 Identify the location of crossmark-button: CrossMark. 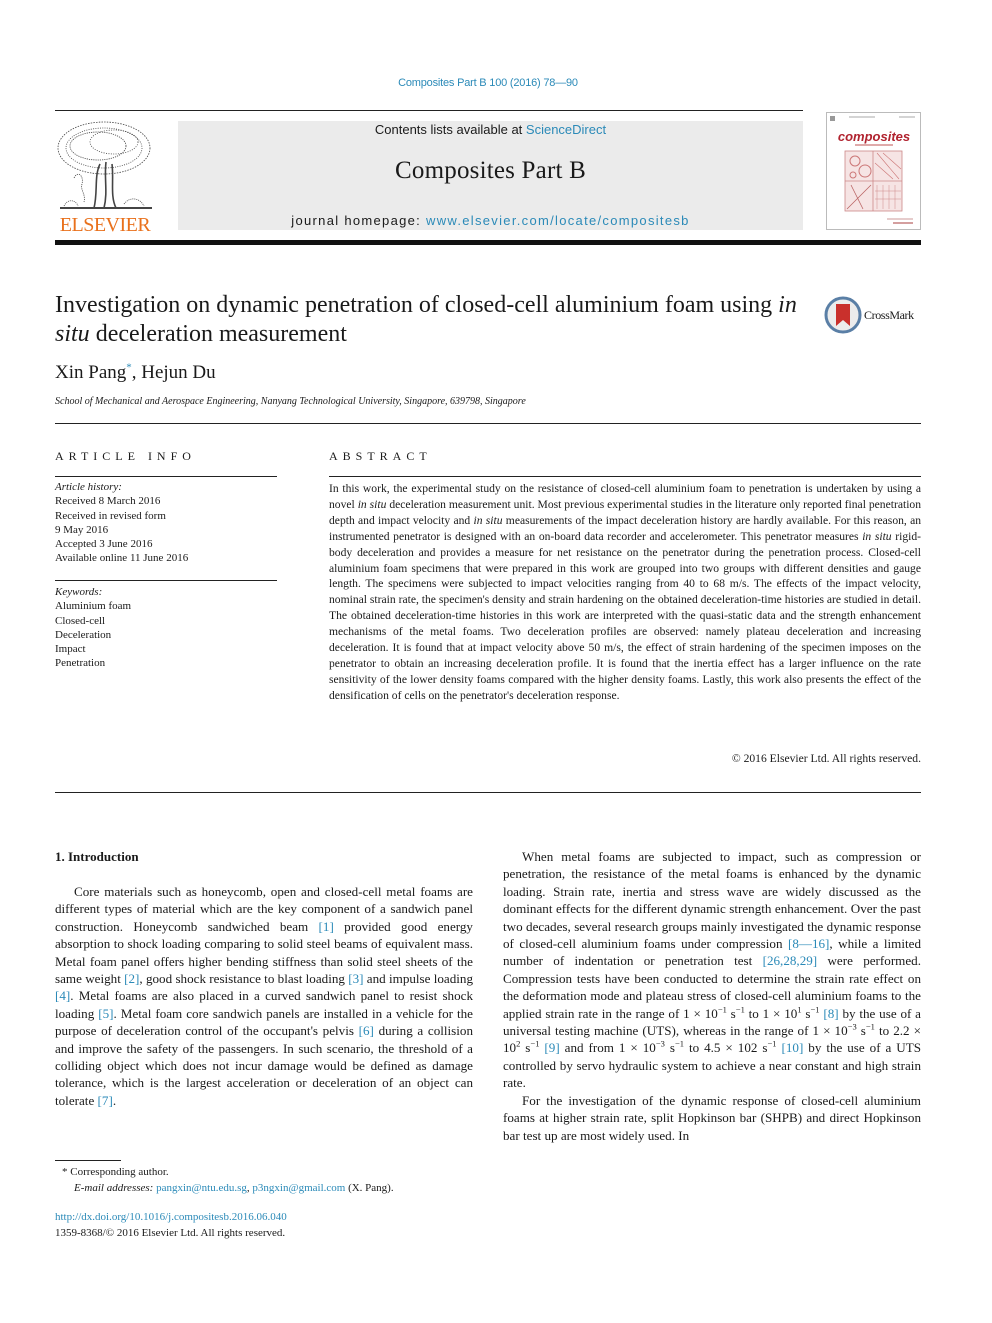
(874, 315).